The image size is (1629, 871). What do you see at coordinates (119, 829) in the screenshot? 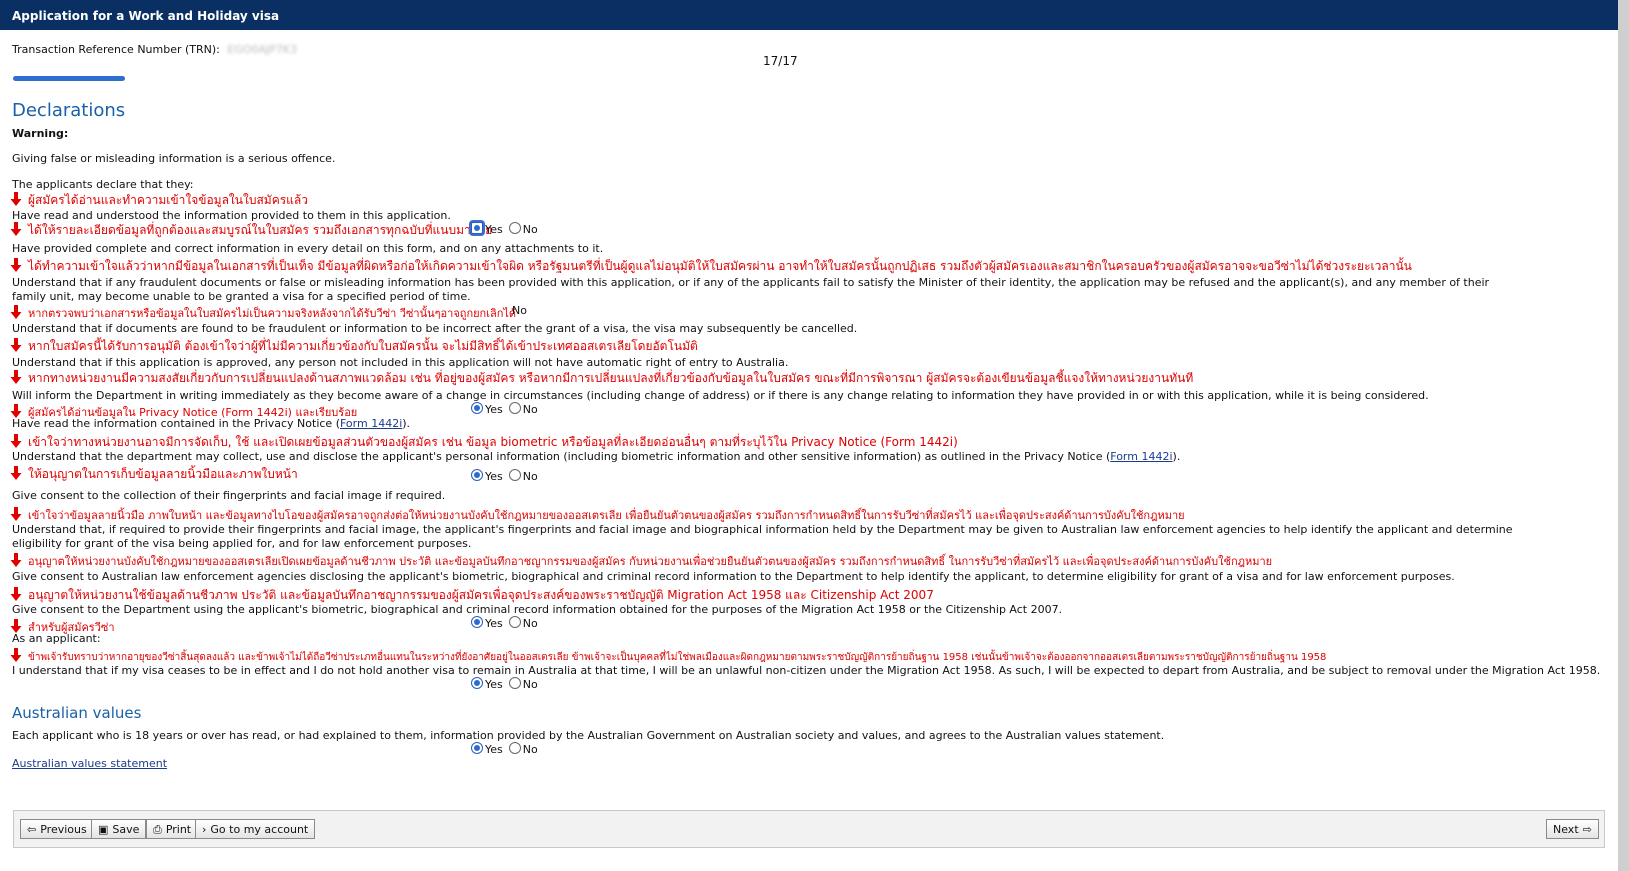
I see `save-button: ▣ Save` at bounding box center [119, 829].